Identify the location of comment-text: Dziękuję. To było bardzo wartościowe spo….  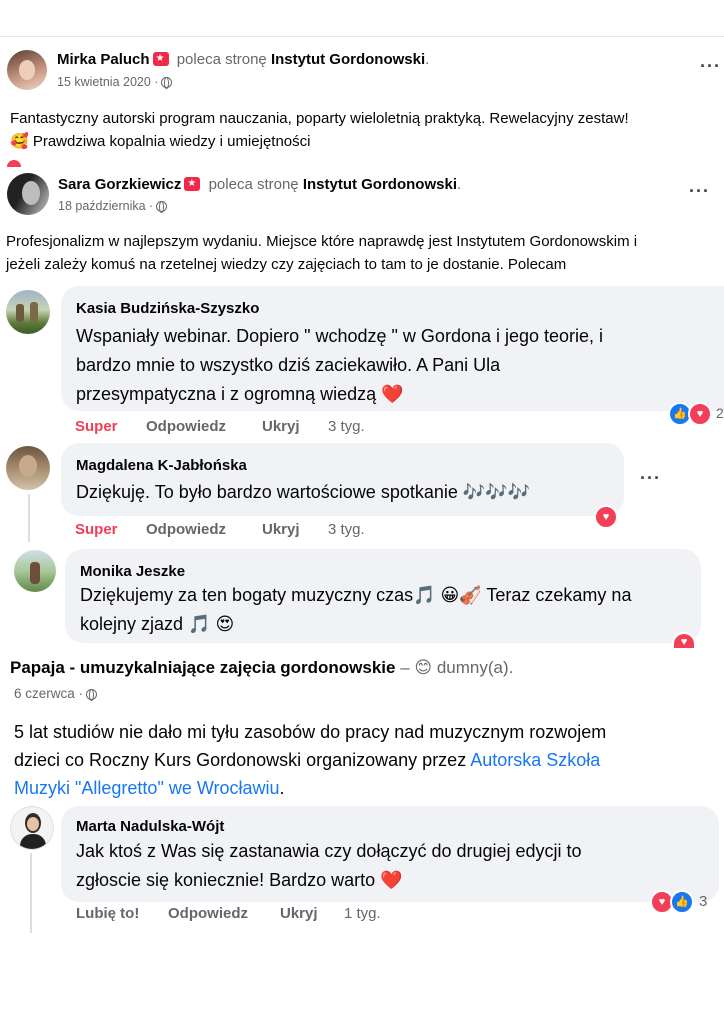
(303, 492).